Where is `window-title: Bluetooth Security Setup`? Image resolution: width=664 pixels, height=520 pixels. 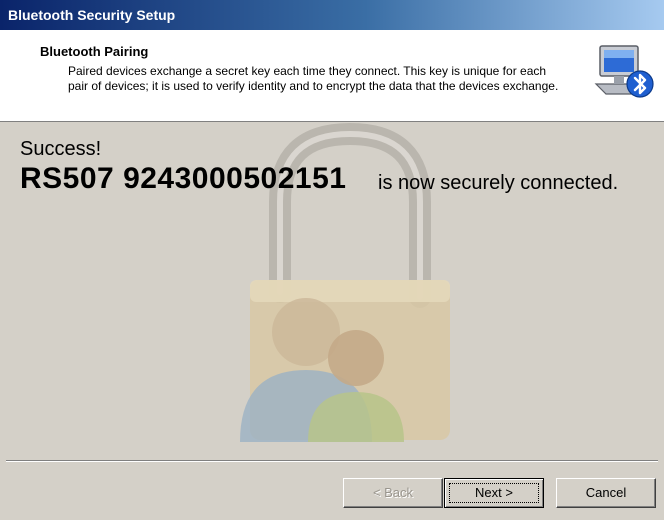
window-title: Bluetooth Security Setup is located at coordinates (92, 15).